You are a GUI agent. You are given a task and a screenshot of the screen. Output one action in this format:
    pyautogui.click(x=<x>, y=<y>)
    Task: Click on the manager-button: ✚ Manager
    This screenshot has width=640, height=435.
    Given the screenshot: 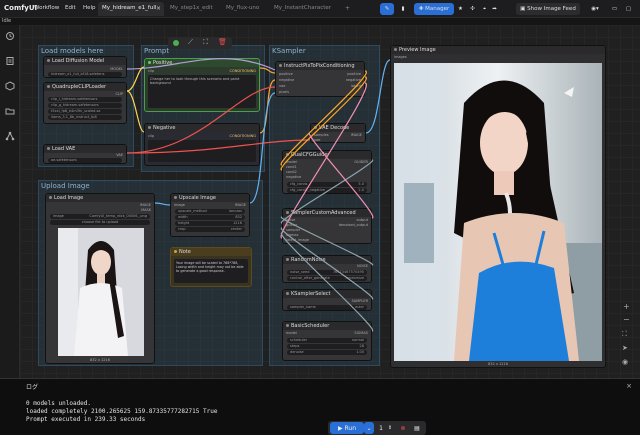 What is the action you would take?
    pyautogui.click(x=434, y=9)
    